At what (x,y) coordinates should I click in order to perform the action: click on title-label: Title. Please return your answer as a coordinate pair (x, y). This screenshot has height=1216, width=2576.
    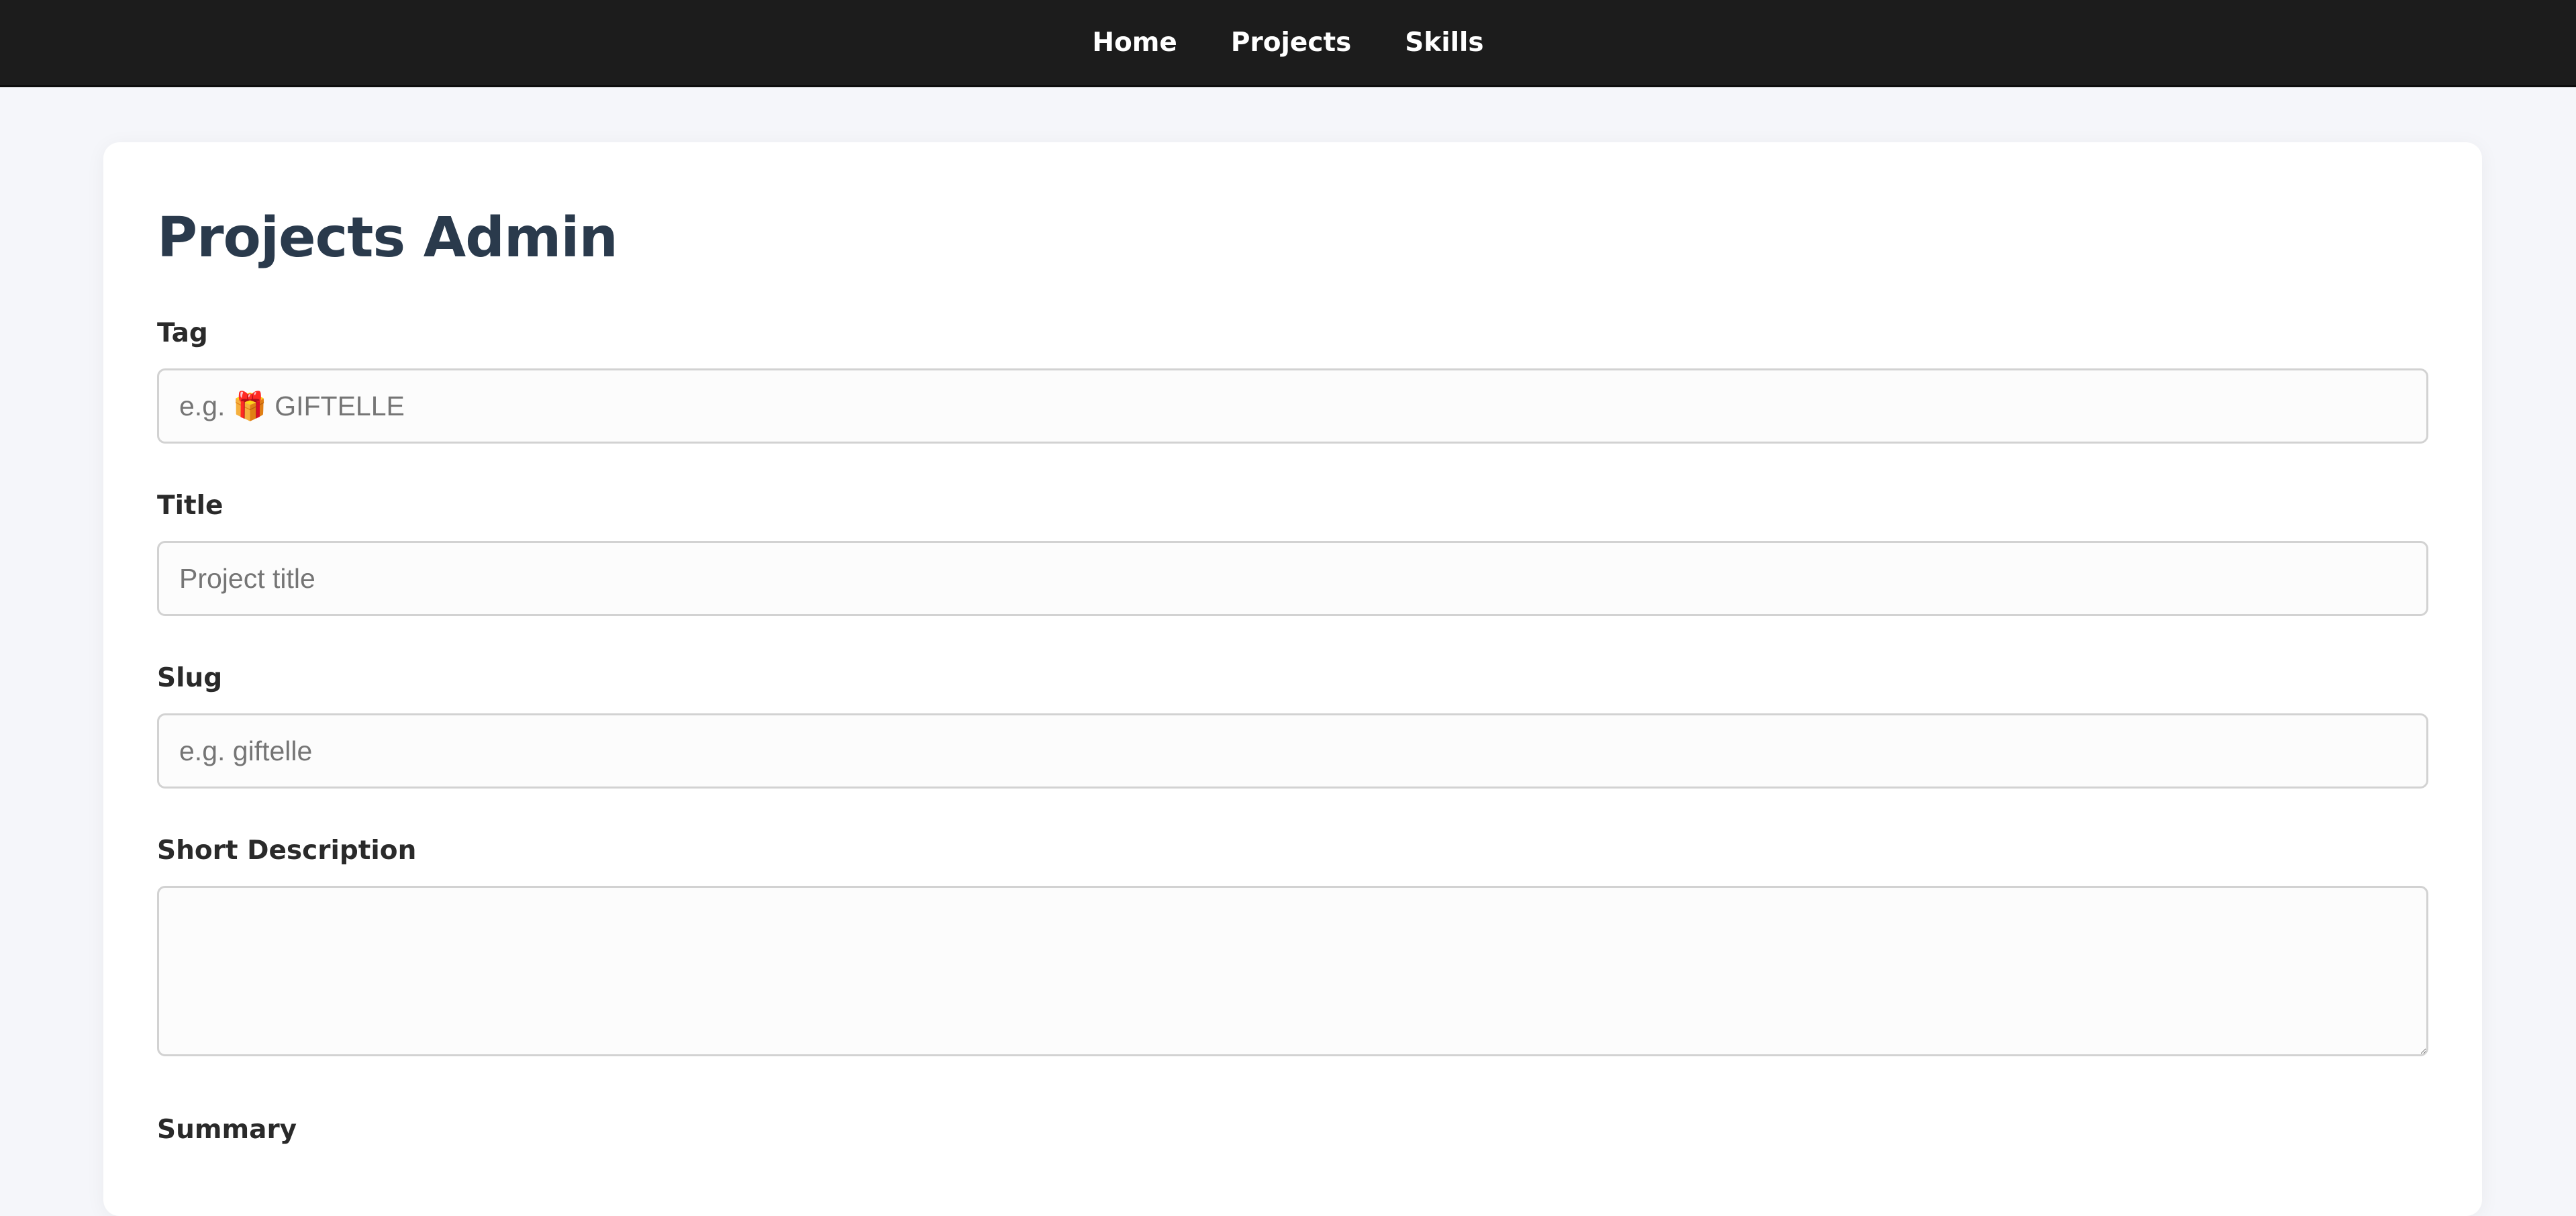
    Looking at the image, I should click on (190, 506).